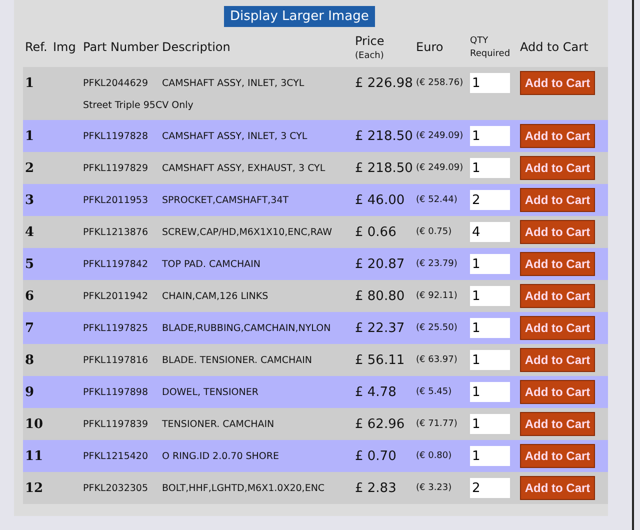  Describe the element at coordinates (490, 232) in the screenshot. I see `quantity-field: 4` at that location.